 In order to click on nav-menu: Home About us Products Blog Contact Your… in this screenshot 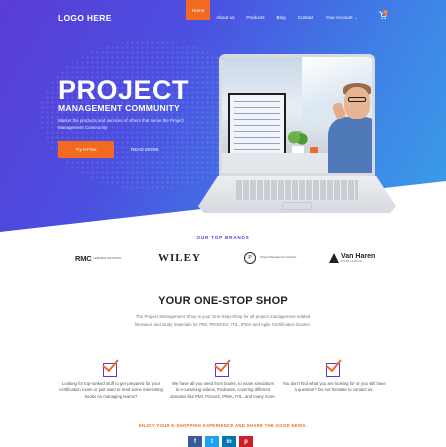, I will do `click(275, 17)`.